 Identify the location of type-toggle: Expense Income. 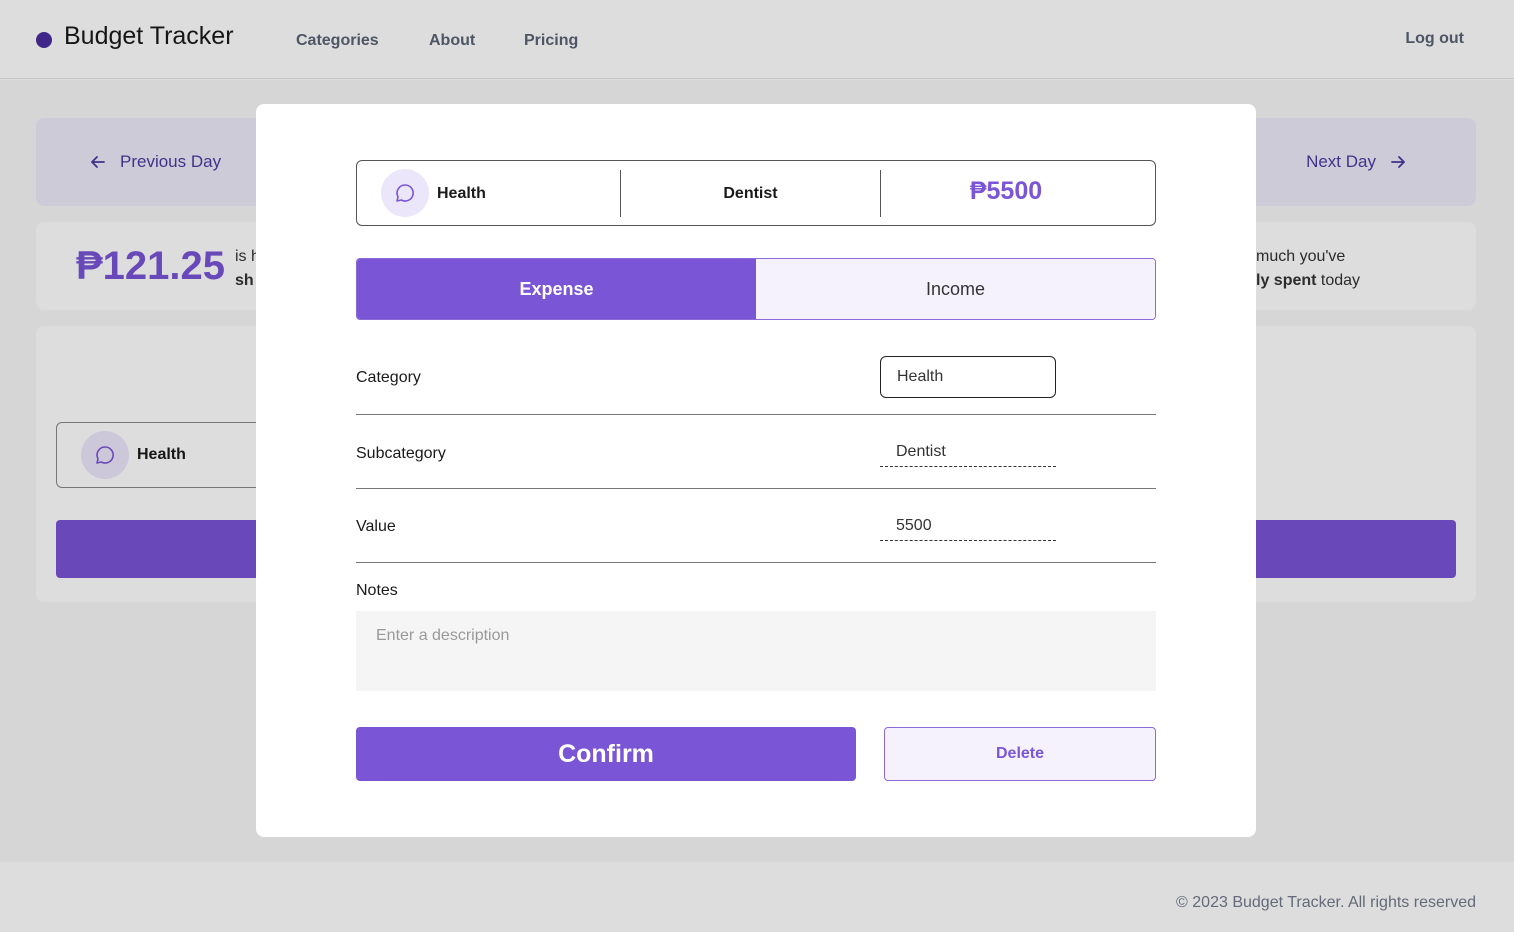
(756, 289).